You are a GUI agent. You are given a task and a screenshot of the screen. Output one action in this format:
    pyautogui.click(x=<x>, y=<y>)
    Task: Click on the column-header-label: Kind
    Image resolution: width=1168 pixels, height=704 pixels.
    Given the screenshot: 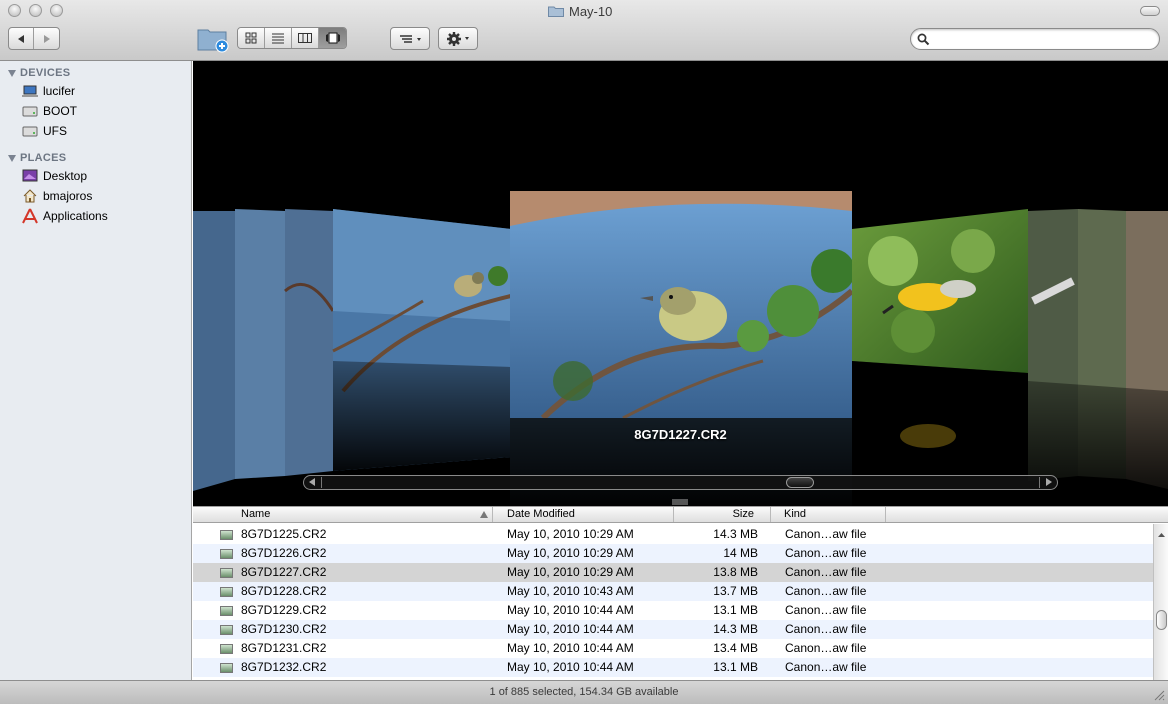 What is the action you would take?
    pyautogui.click(x=795, y=514)
    